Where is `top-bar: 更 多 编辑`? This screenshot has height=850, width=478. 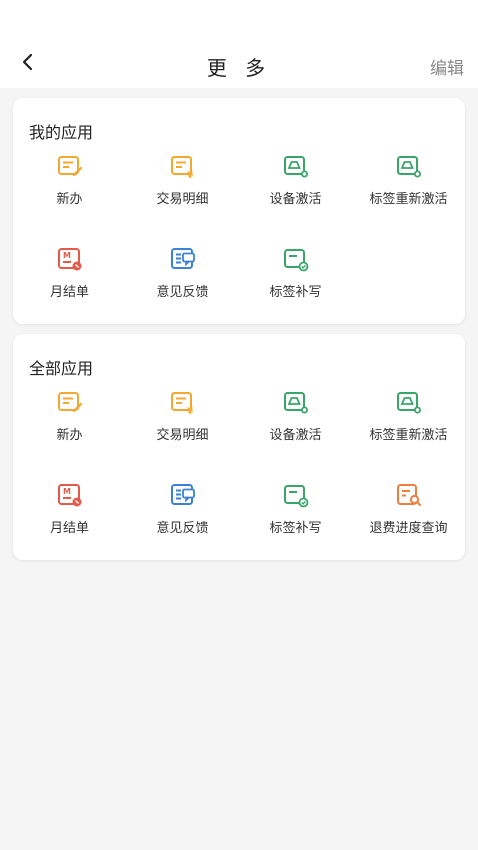
top-bar: 更 多 编辑 is located at coordinates (239, 44).